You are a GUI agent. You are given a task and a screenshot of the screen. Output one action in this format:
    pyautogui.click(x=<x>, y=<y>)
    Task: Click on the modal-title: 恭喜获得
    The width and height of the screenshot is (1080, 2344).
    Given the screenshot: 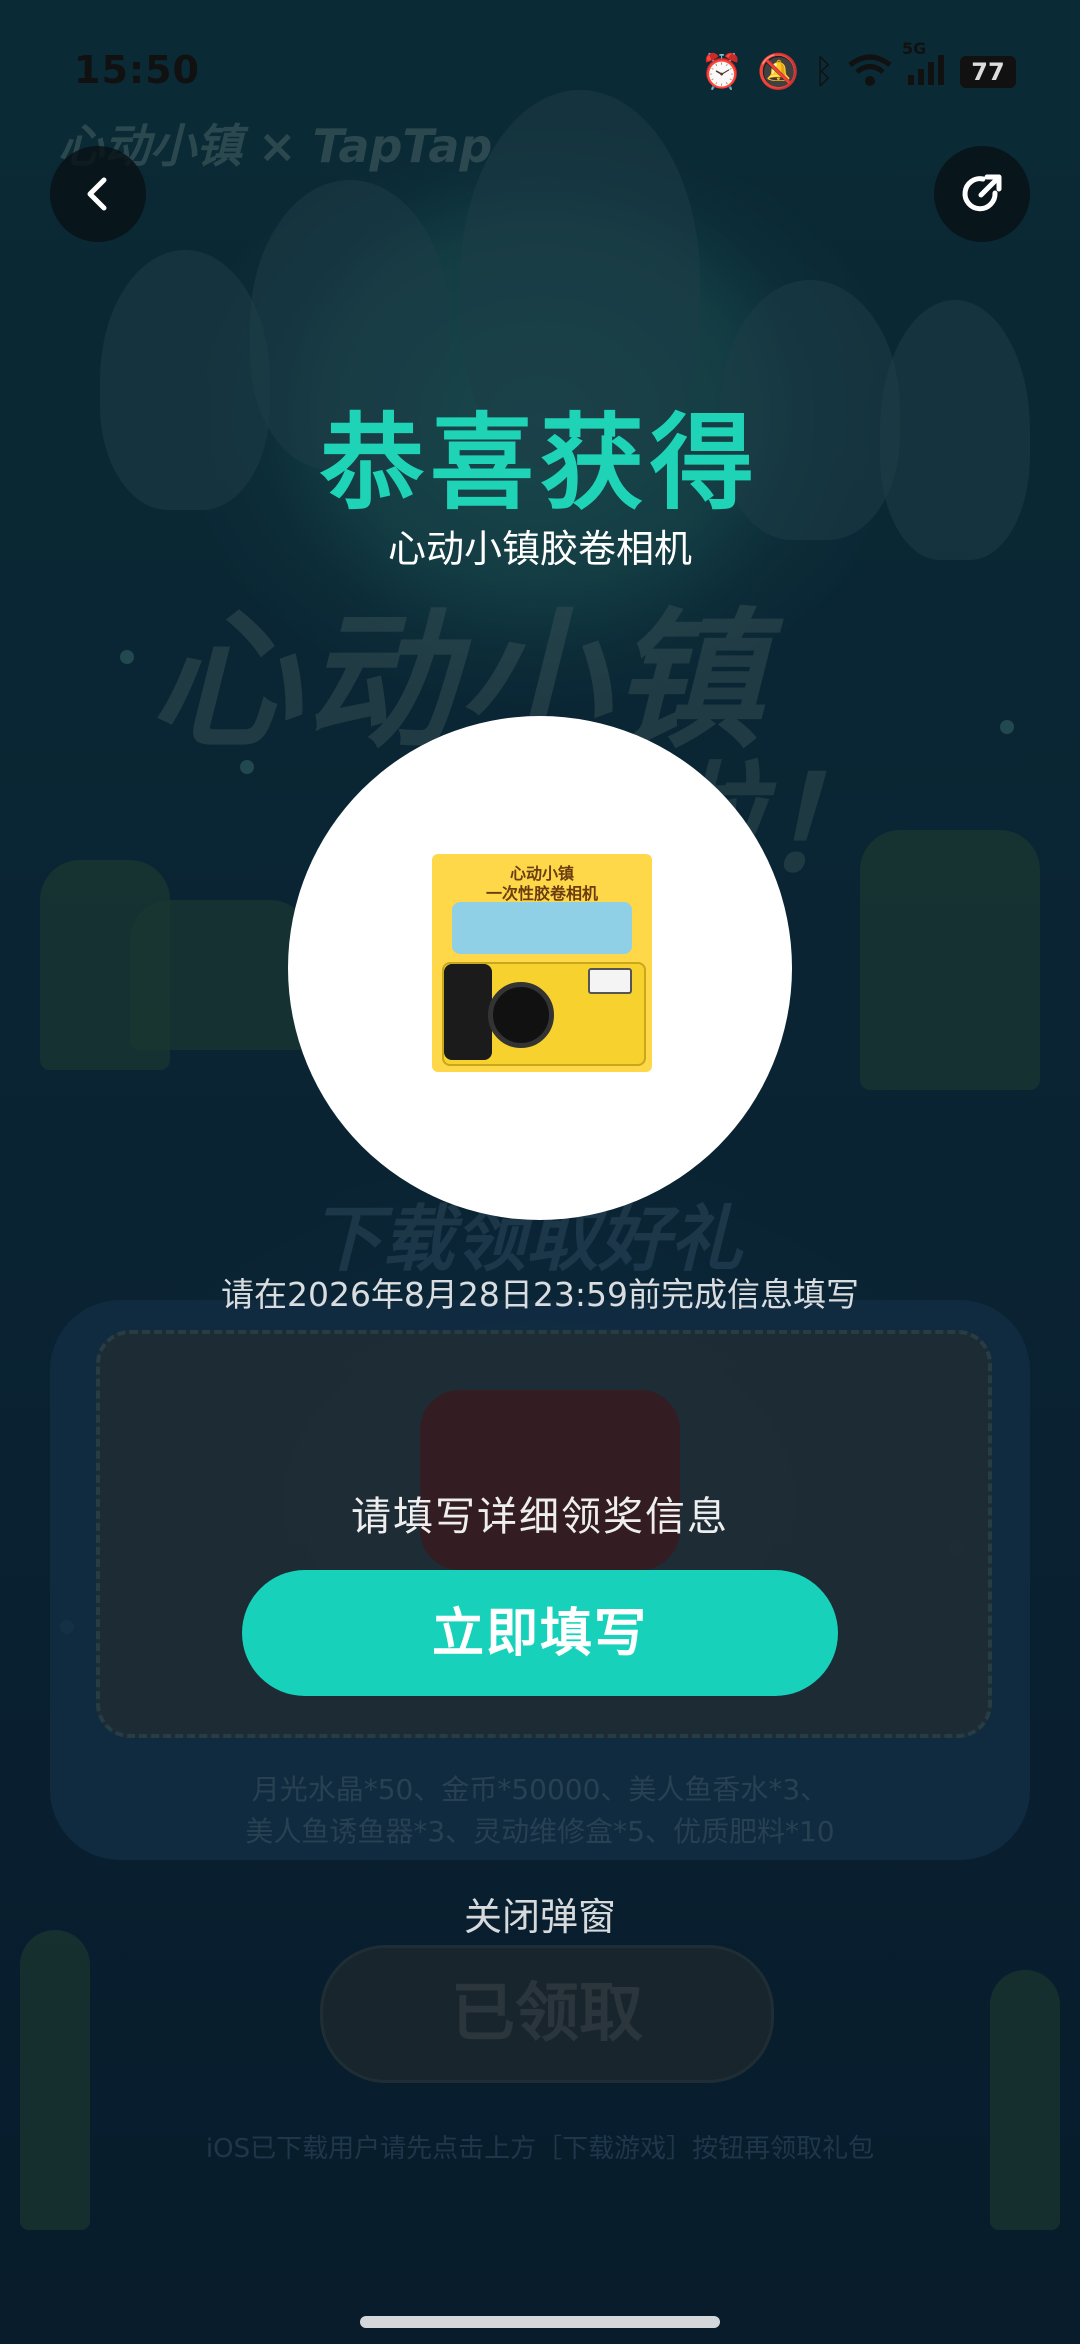 What is the action you would take?
    pyautogui.click(x=539, y=463)
    